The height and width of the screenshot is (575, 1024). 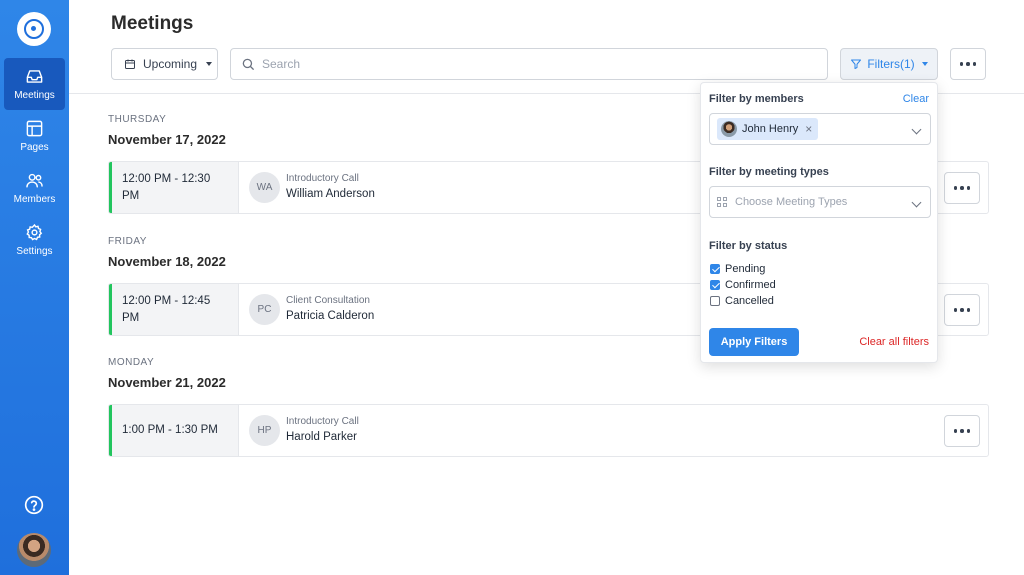 What do you see at coordinates (532, 64) in the screenshot?
I see `search-input` at bounding box center [532, 64].